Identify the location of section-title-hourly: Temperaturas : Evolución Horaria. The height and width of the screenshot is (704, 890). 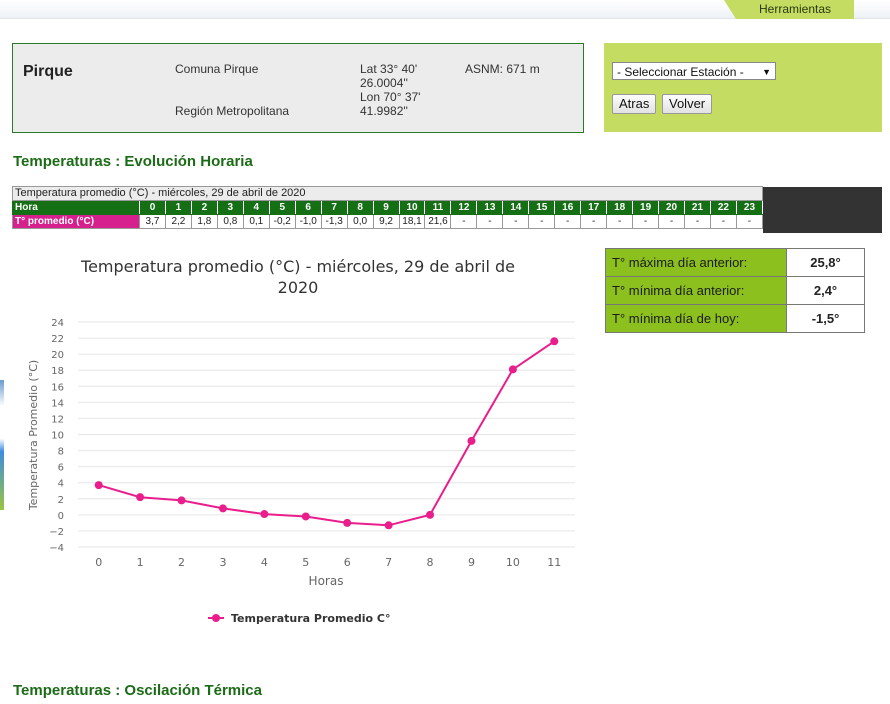
(133, 161).